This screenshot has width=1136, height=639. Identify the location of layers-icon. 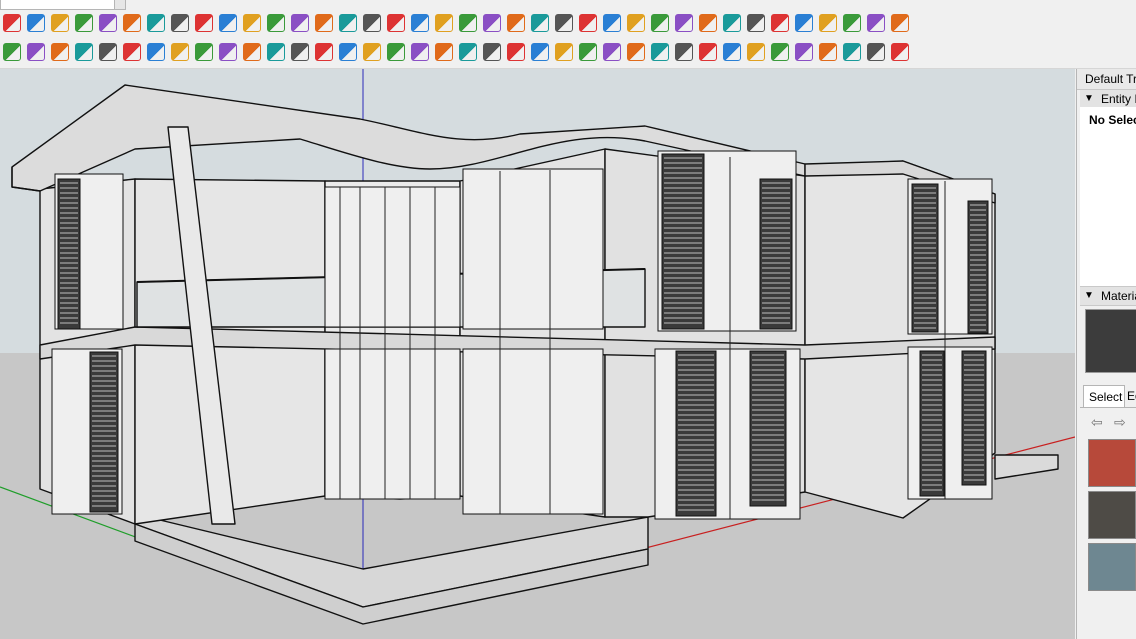
(60, 52).